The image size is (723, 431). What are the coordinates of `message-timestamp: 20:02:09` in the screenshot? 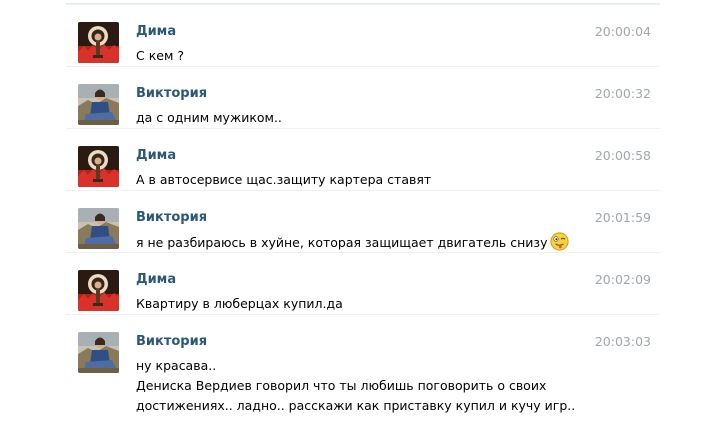 It's located at (623, 279).